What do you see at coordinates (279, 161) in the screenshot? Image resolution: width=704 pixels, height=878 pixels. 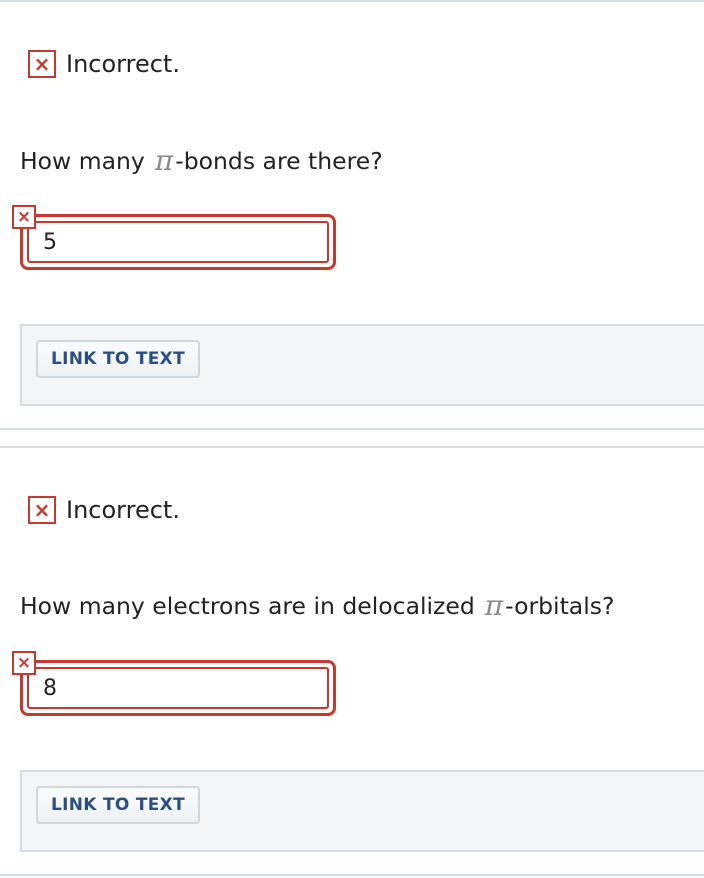 I see `question-text-after: -bonds are there?` at bounding box center [279, 161].